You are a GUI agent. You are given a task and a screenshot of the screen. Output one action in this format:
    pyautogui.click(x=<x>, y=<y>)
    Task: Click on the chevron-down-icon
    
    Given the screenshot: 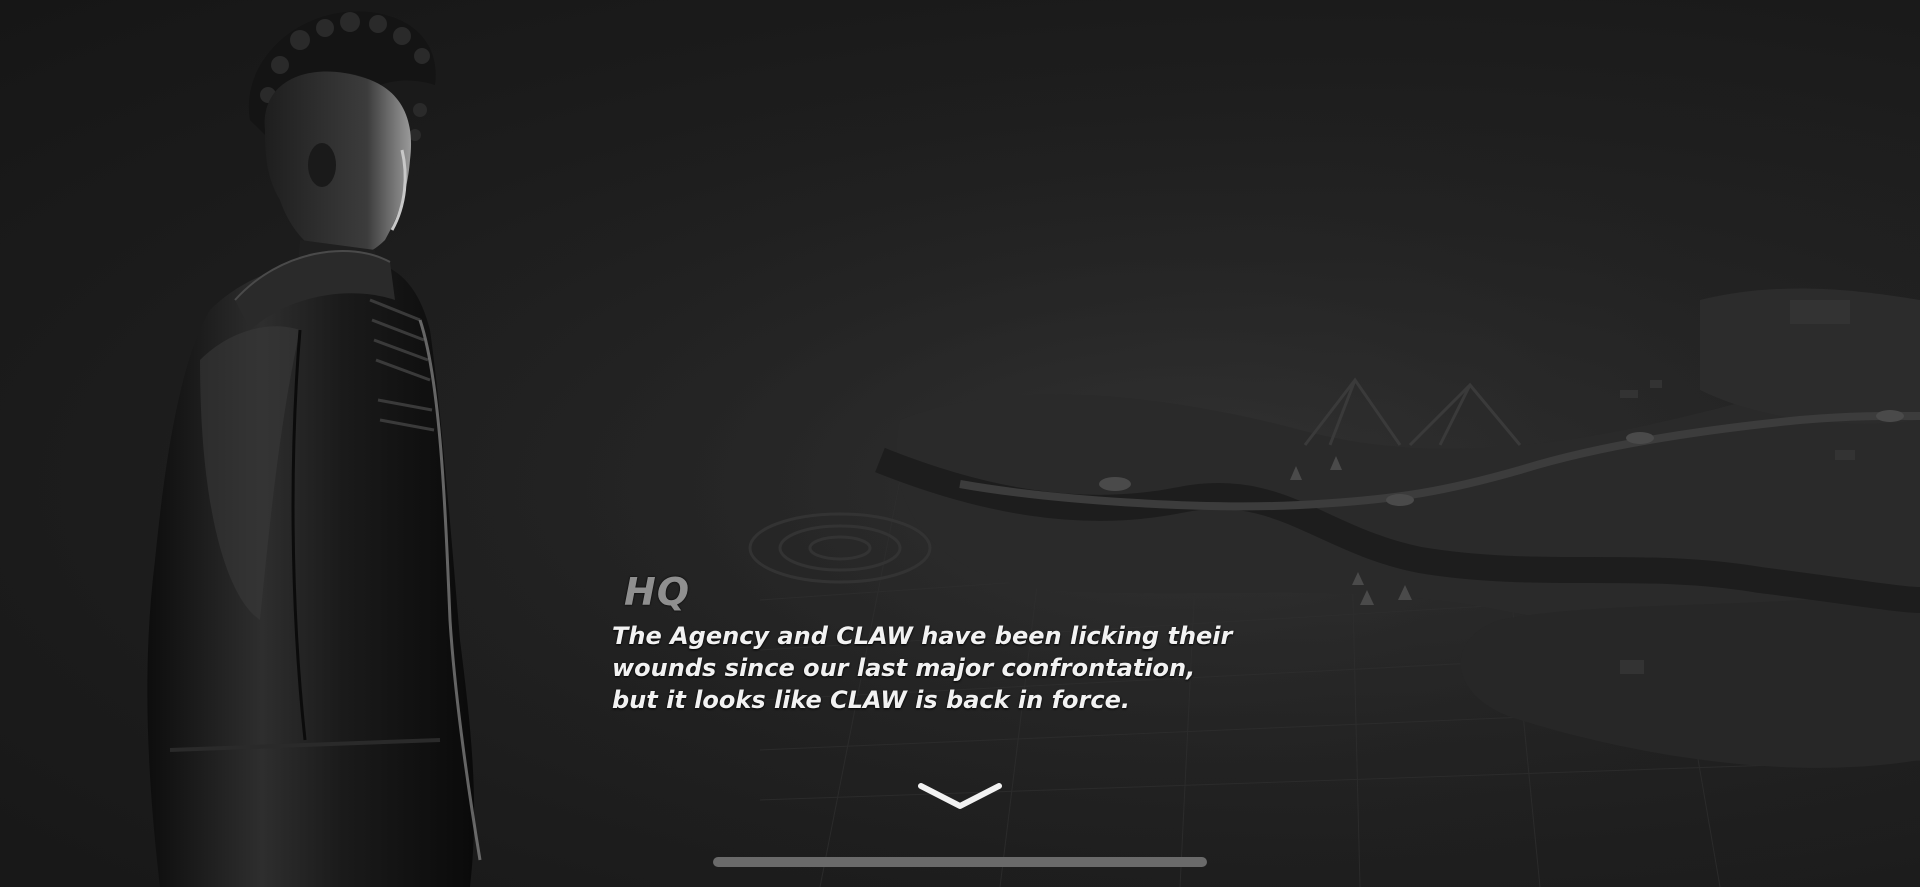 What is the action you would take?
    pyautogui.click(x=960, y=796)
    